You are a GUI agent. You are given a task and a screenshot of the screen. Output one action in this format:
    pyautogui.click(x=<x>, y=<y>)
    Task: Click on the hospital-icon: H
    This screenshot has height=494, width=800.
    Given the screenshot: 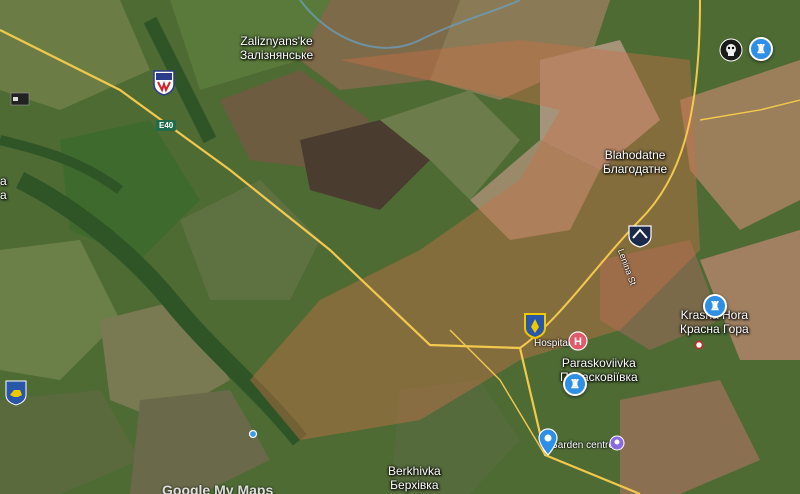 What is the action you would take?
    pyautogui.click(x=578, y=343)
    